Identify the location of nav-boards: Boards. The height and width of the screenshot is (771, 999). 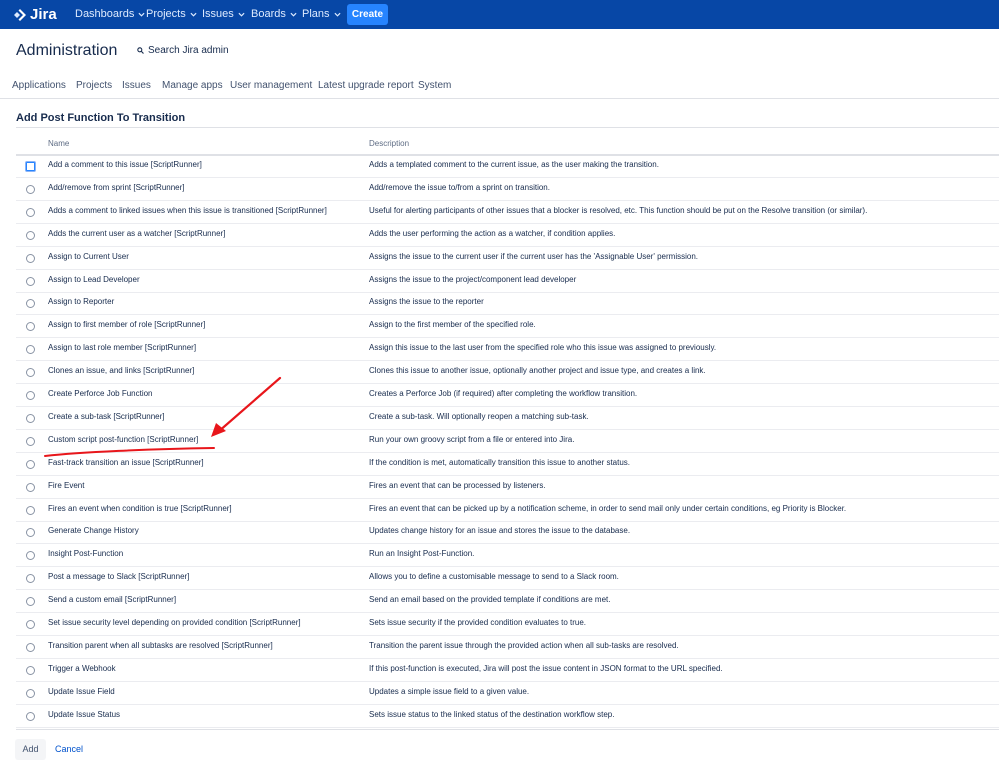
(274, 14).